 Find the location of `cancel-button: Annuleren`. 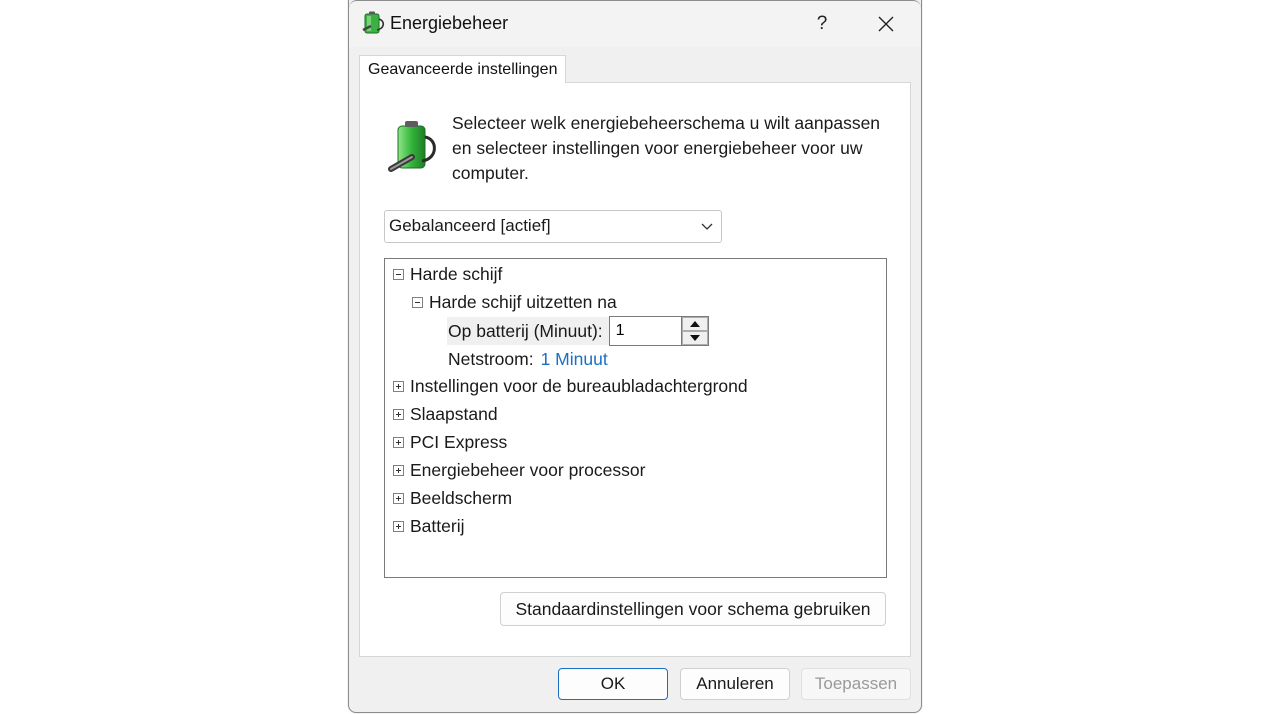

cancel-button: Annuleren is located at coordinates (735, 684).